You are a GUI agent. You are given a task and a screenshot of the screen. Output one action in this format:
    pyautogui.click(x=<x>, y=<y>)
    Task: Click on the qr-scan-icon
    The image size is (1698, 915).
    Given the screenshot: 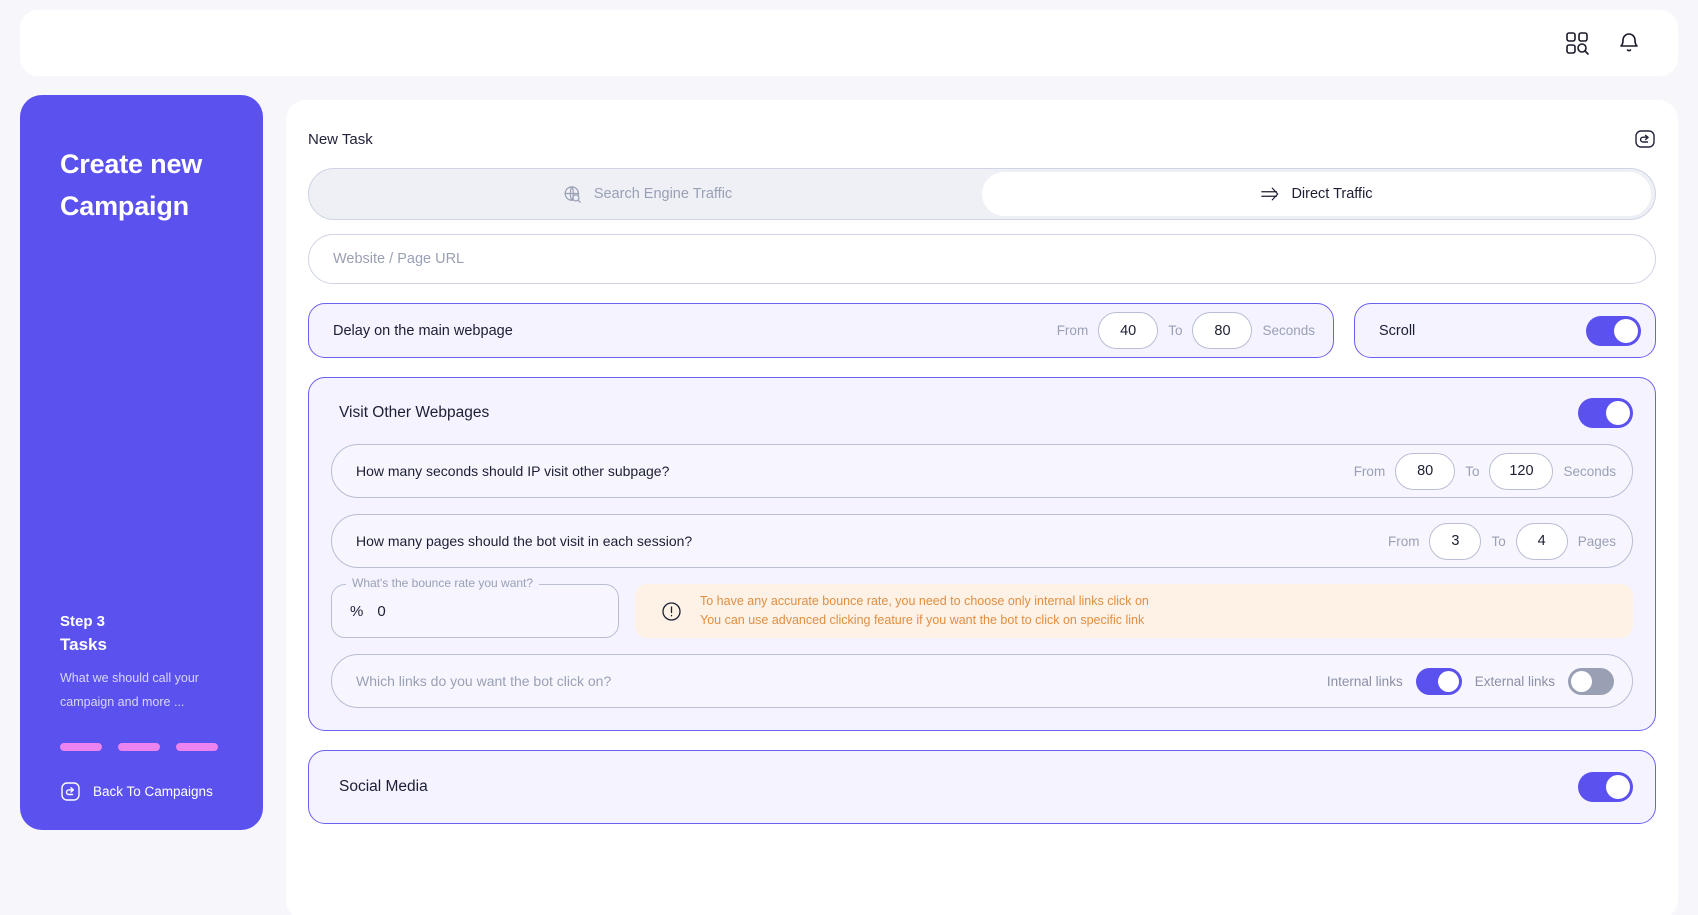 What is the action you would take?
    pyautogui.click(x=1577, y=43)
    